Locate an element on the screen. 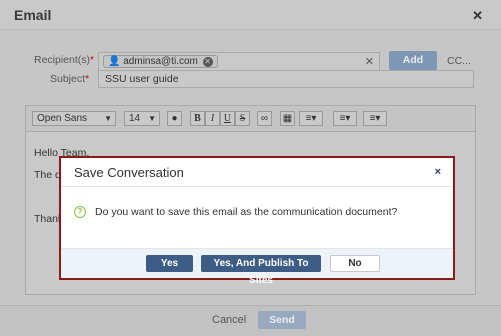 Image resolution: width=501 pixels, height=336 pixels. user-icon: 👤 is located at coordinates (114, 61).